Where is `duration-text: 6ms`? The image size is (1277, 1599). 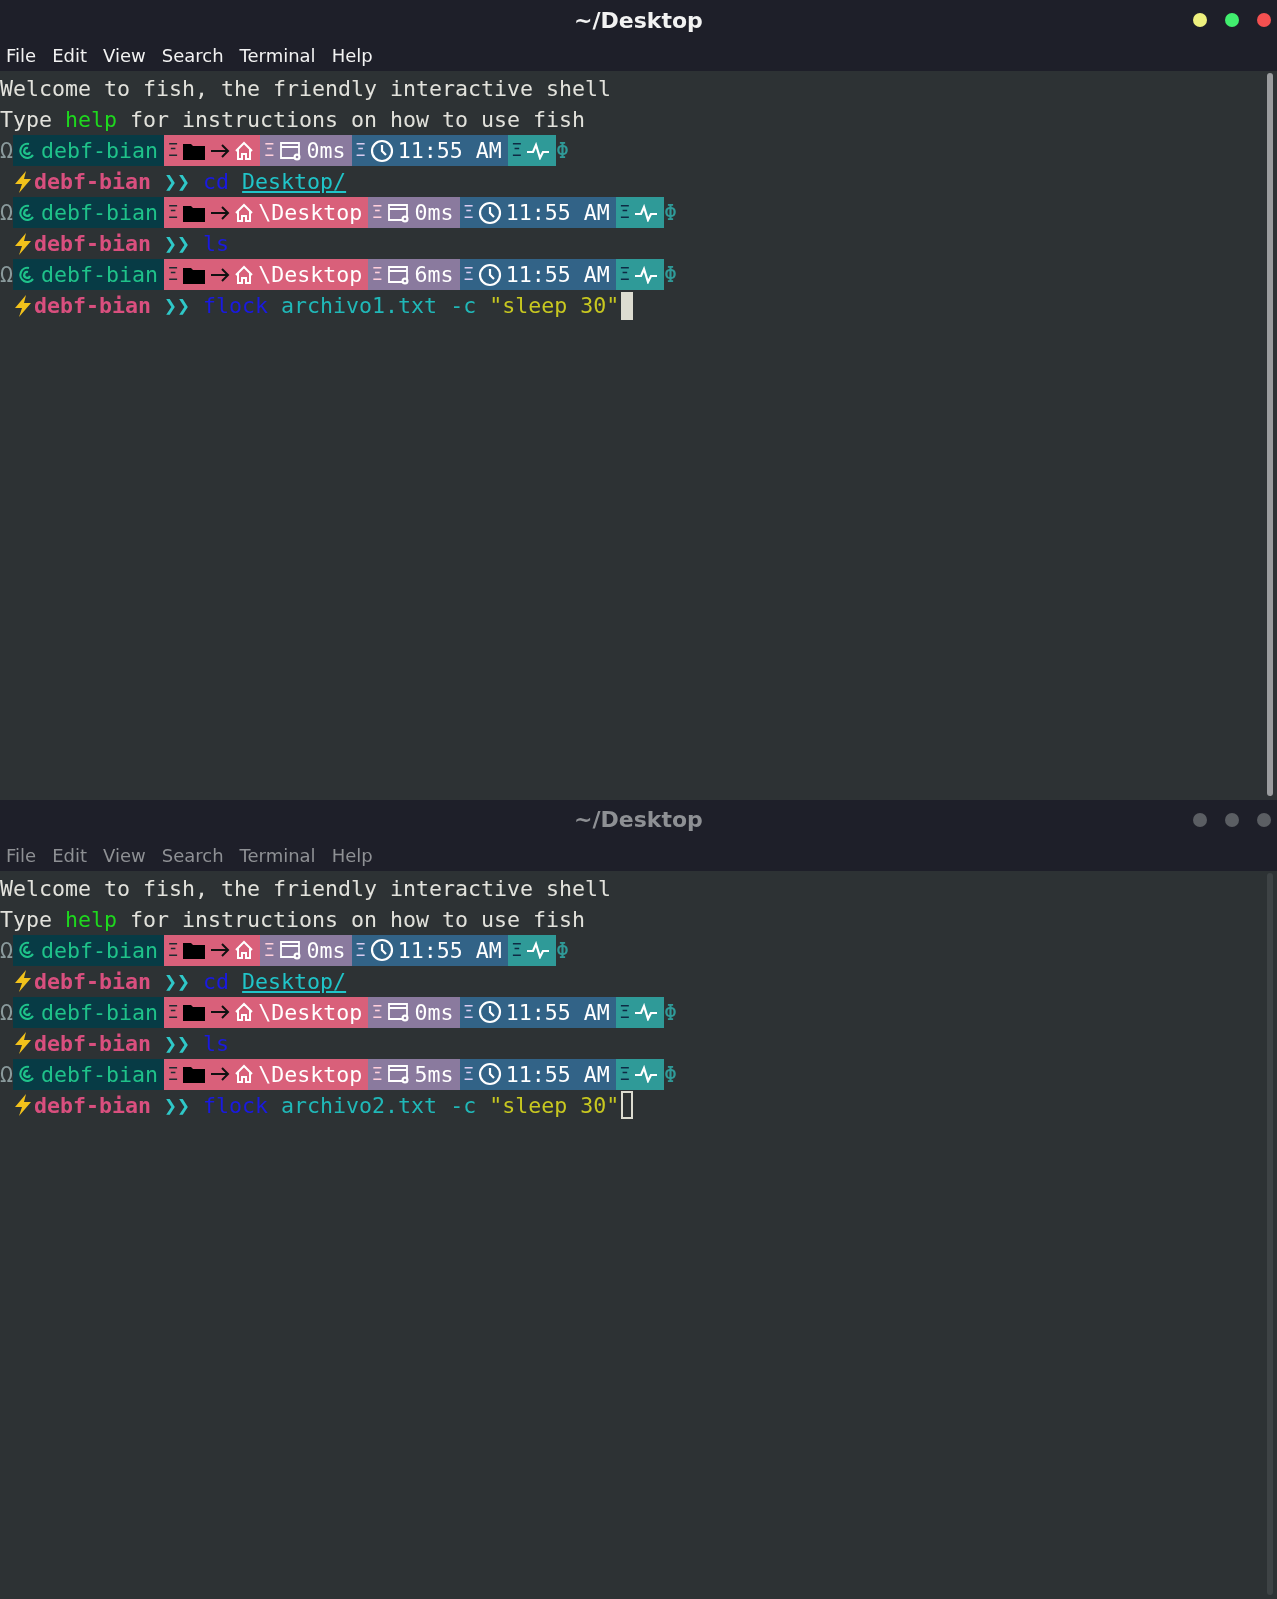 duration-text: 6ms is located at coordinates (434, 275).